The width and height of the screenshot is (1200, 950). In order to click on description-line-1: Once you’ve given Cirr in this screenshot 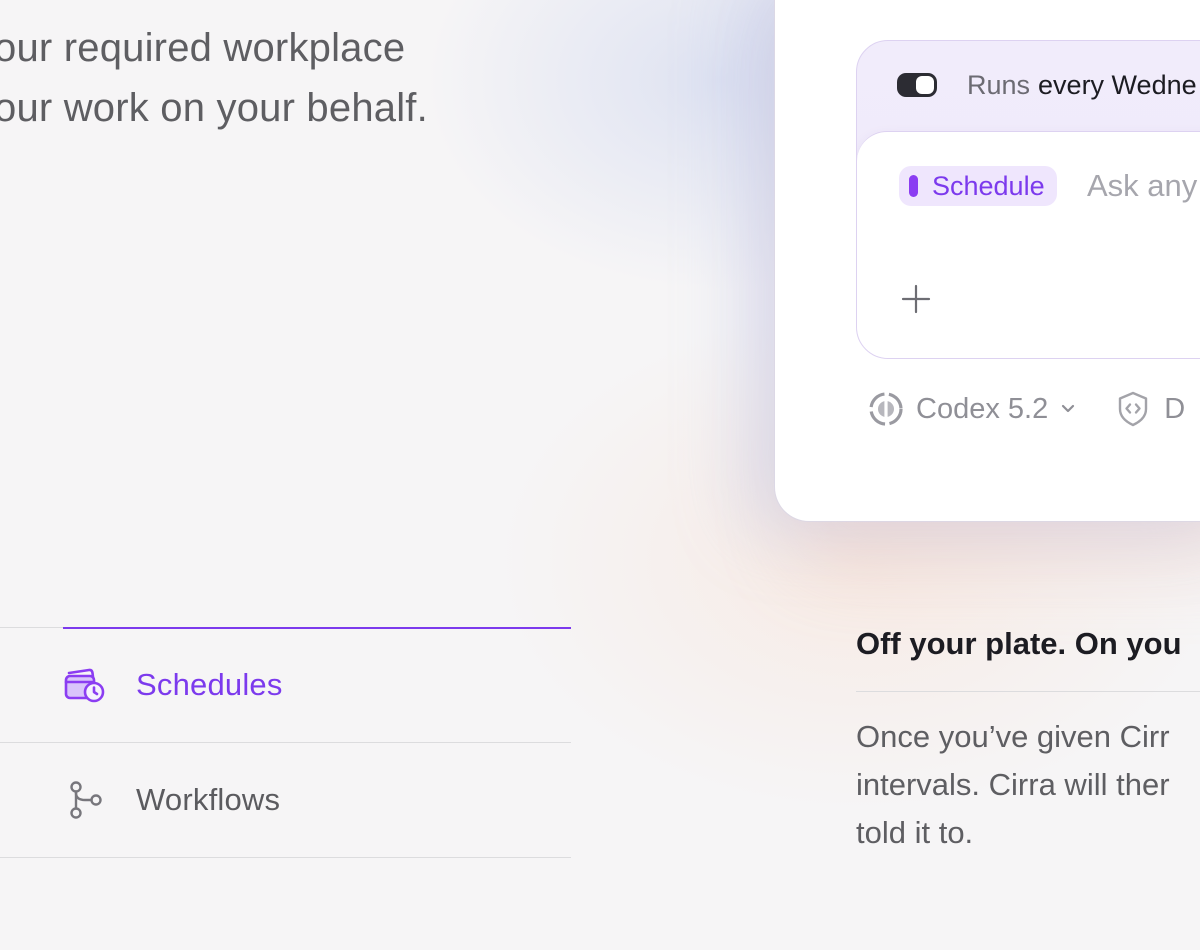, I will do `click(1013, 736)`.